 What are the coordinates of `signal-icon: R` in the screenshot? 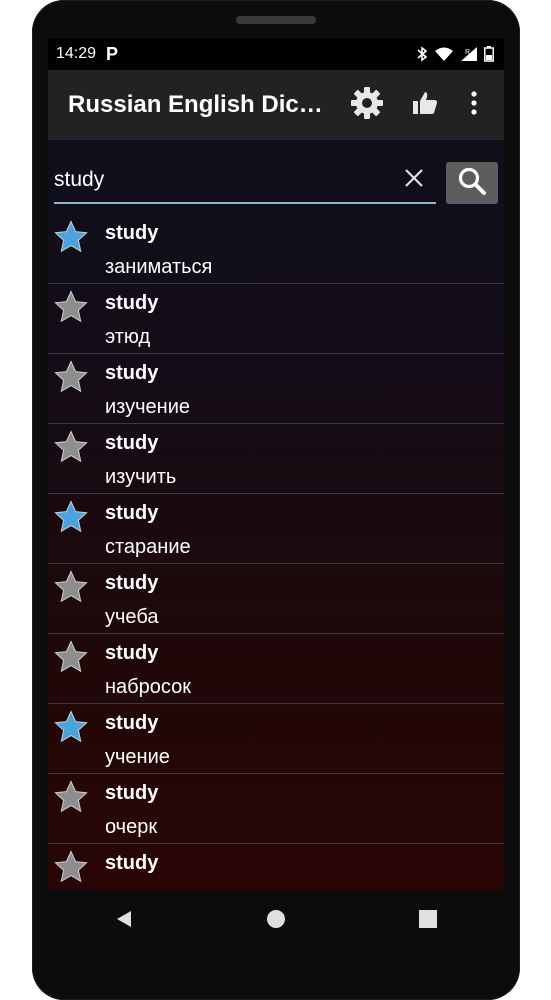 It's located at (469, 54).